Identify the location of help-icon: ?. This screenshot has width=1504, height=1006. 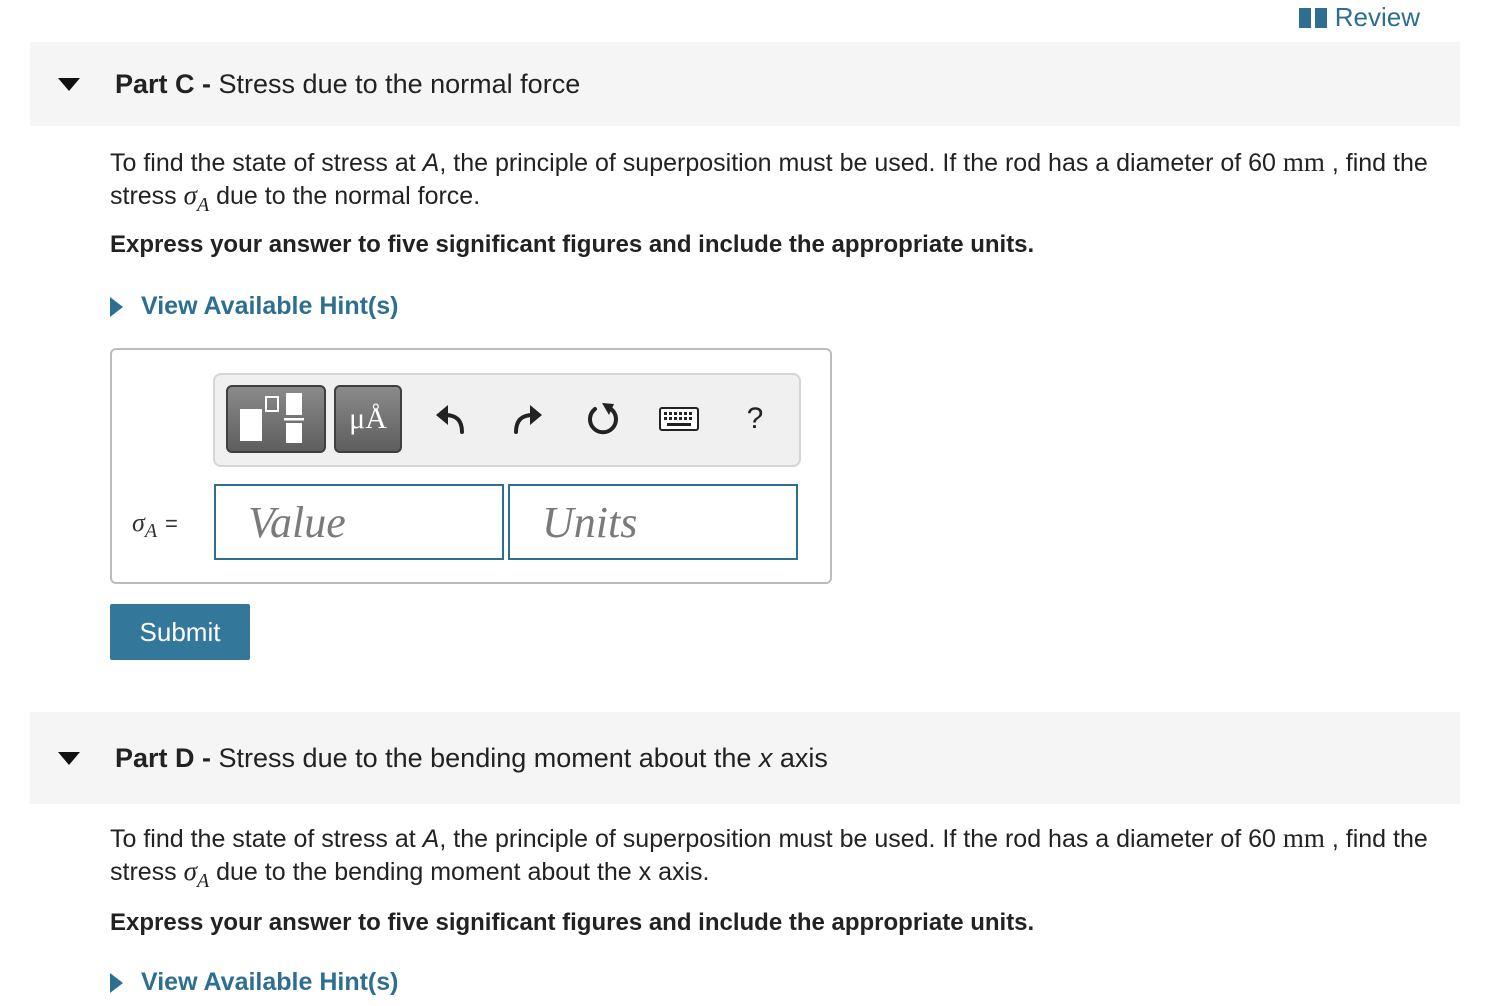
(755, 419).